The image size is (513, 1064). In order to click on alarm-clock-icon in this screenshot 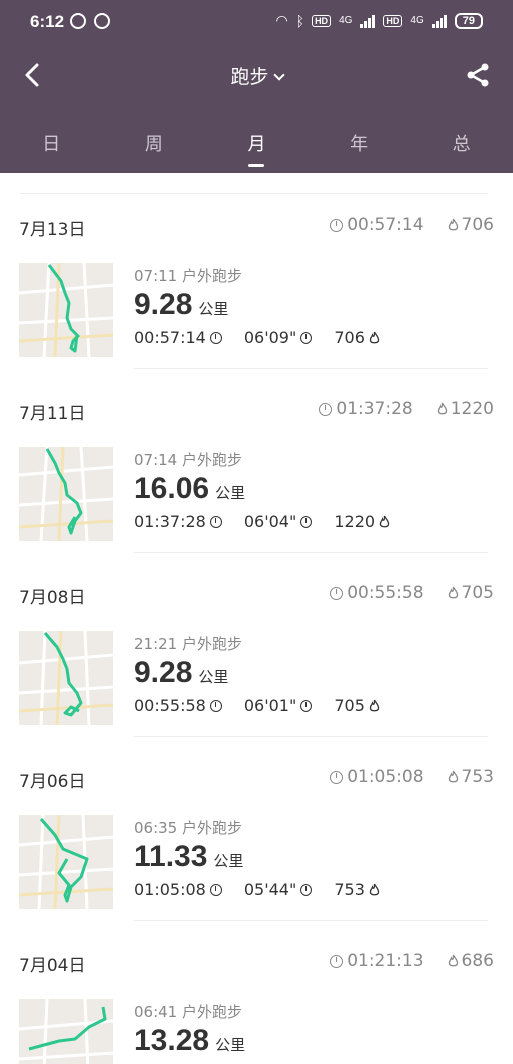, I will do `click(102, 21)`.